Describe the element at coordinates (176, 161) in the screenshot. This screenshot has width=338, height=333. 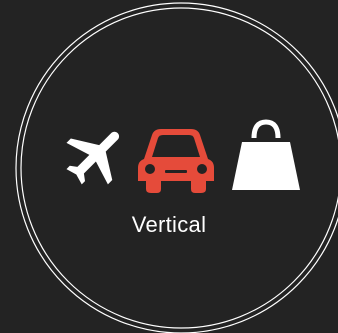
I see `car-icon` at that location.